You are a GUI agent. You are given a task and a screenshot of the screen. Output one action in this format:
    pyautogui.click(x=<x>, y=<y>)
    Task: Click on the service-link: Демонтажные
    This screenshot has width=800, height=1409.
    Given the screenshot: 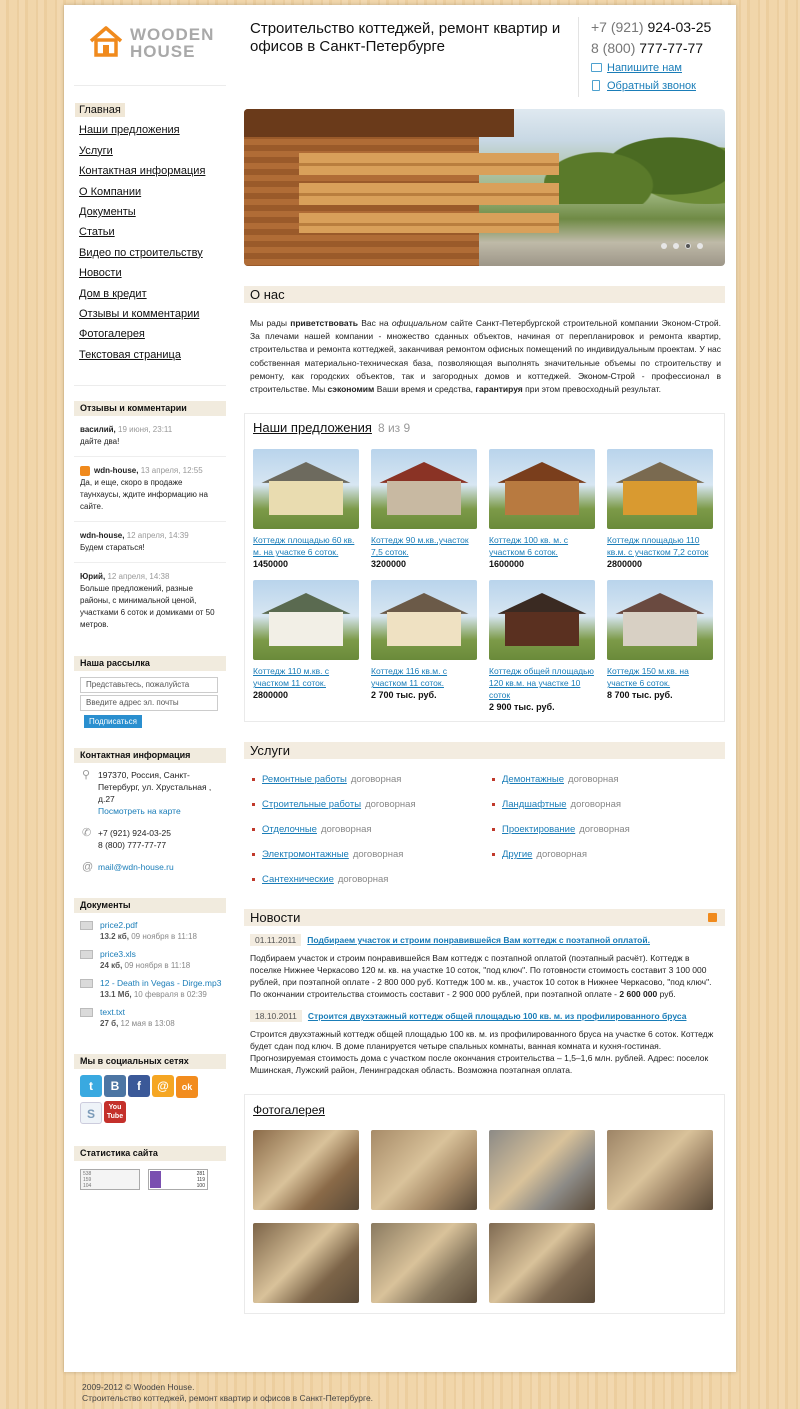 What is the action you would take?
    pyautogui.click(x=533, y=779)
    